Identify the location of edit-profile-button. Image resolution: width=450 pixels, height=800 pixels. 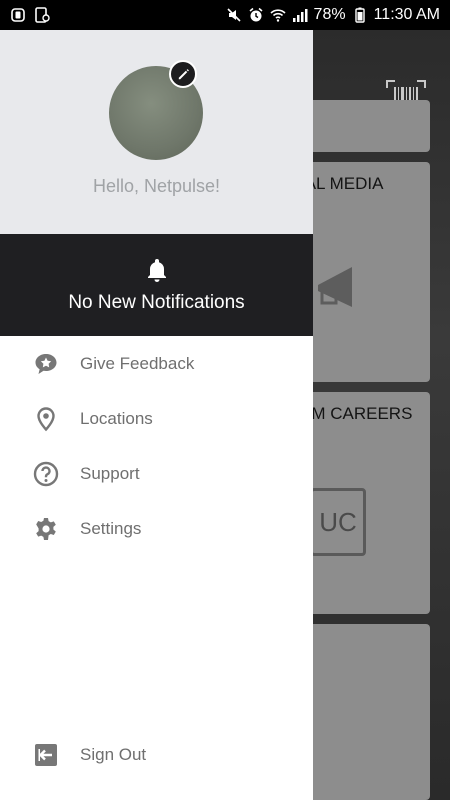
(183, 74).